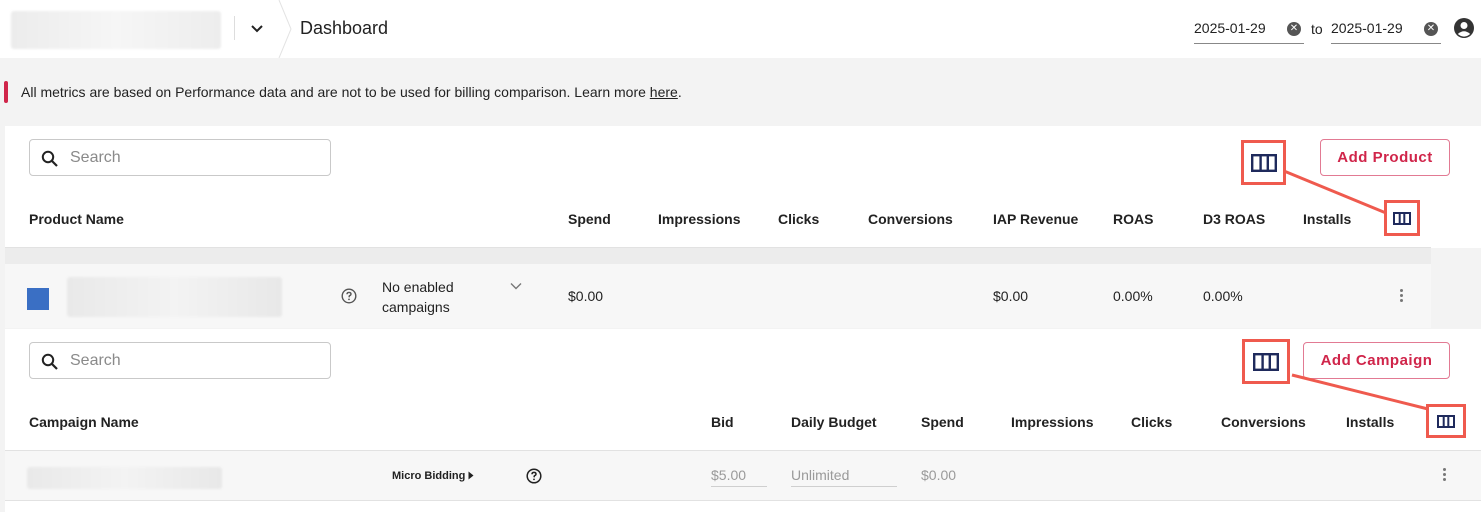 Image resolution: width=1481 pixels, height=512 pixels. I want to click on campaign-spend: $0.00, so click(939, 475).